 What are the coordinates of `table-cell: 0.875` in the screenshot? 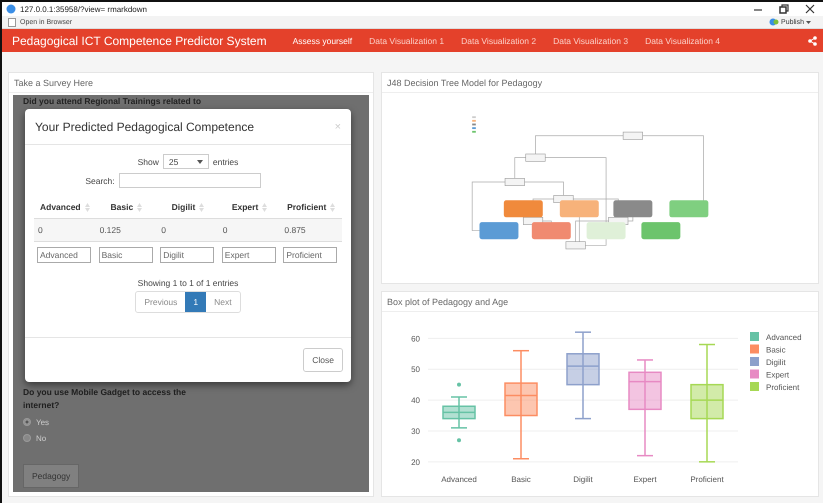 It's located at (311, 230).